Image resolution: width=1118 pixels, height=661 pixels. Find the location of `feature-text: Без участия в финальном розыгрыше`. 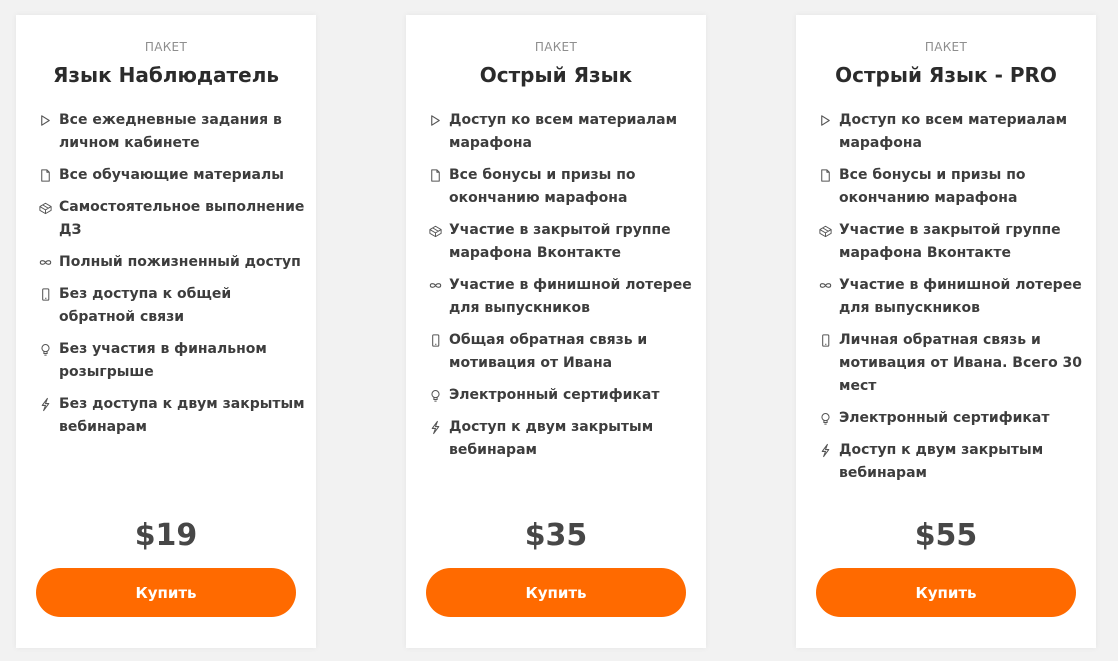

feature-text: Без участия в финальном розыгрыше is located at coordinates (163, 360).